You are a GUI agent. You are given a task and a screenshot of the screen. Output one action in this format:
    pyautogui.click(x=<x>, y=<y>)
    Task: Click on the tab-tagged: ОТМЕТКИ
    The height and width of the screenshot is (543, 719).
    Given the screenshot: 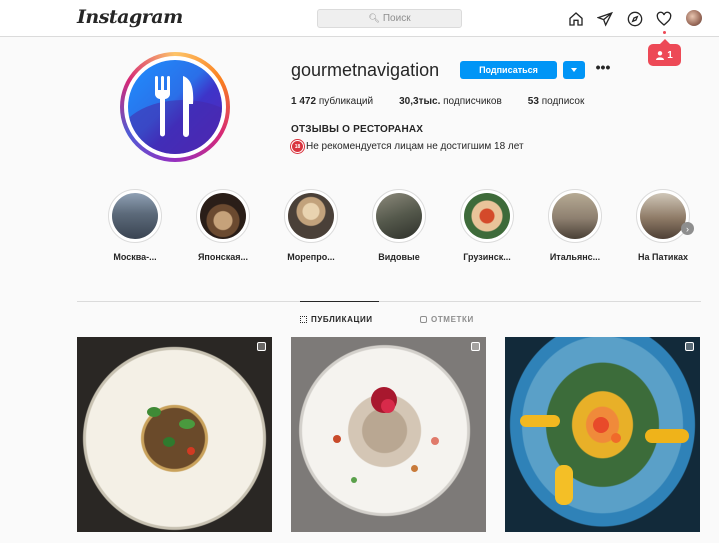 What is the action you would take?
    pyautogui.click(x=447, y=319)
    